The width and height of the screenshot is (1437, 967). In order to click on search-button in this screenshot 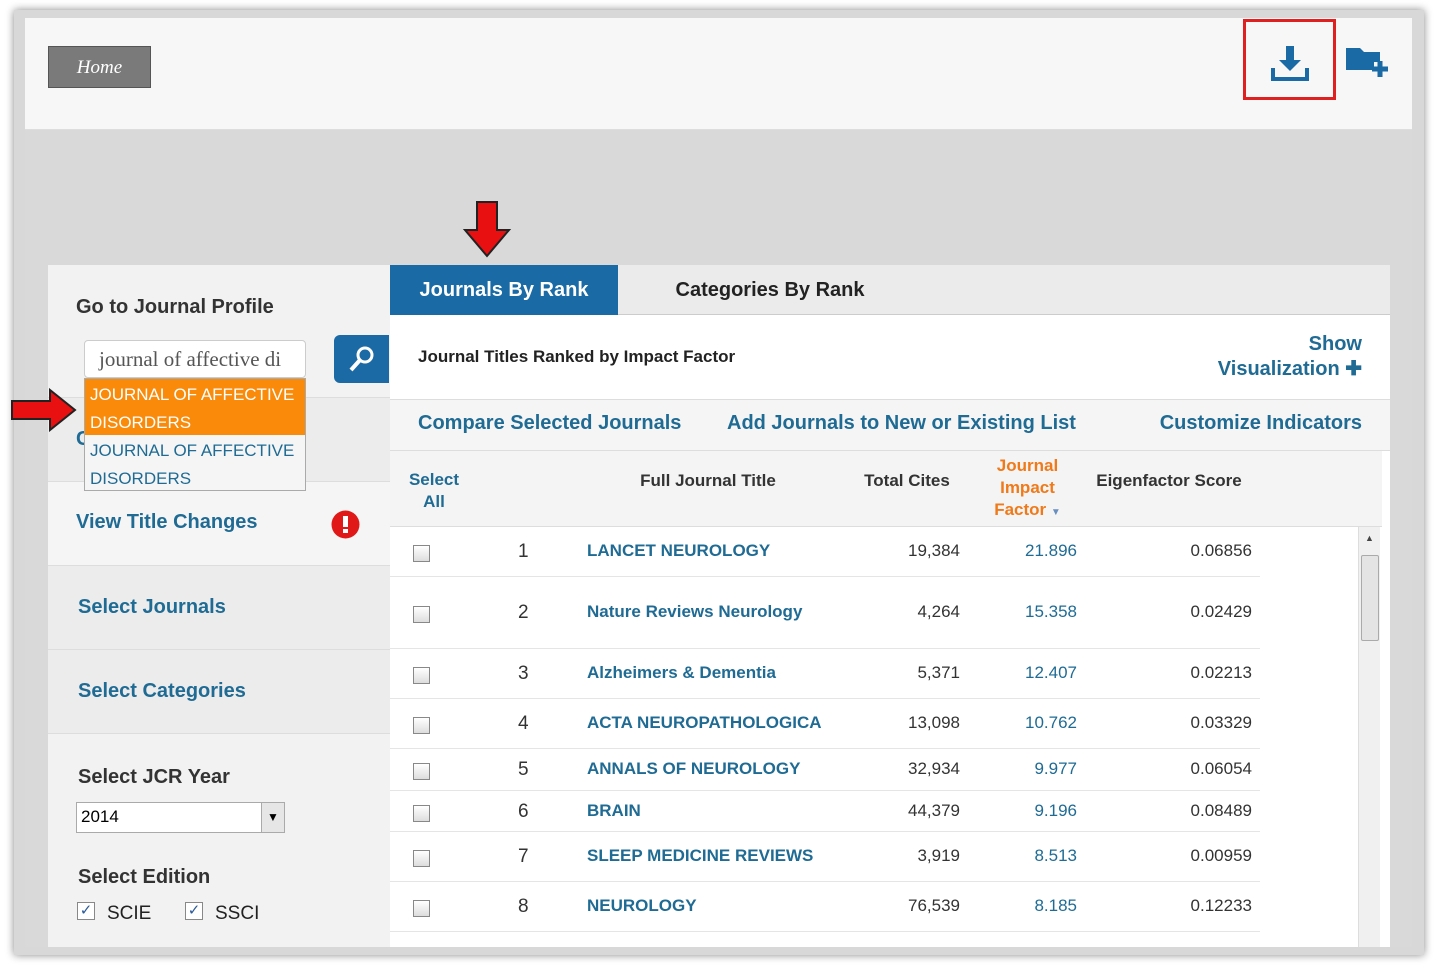, I will do `click(361, 359)`.